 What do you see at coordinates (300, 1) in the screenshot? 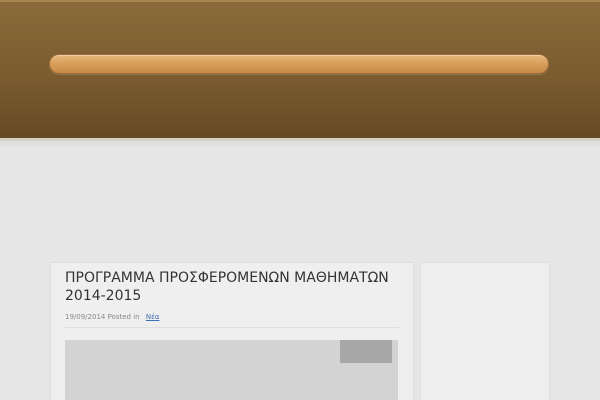
I see `header-top-border` at bounding box center [300, 1].